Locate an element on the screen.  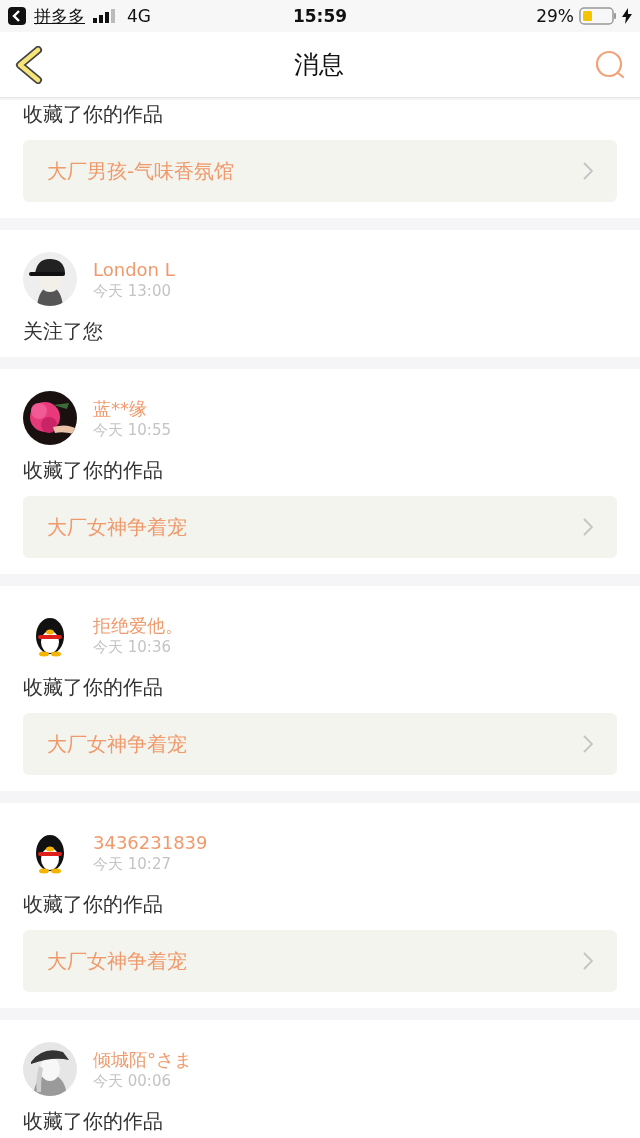
work-link: 大厂男孩-气味香氛馆 is located at coordinates (320, 171).